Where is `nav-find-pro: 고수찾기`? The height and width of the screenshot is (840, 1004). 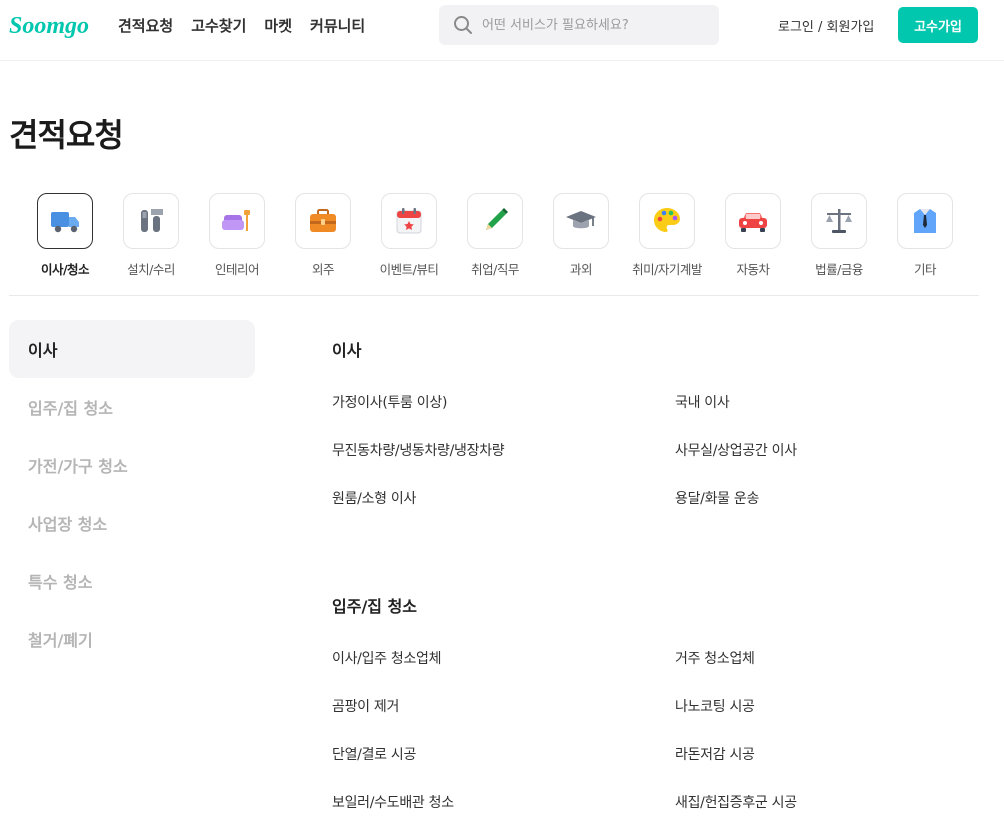 nav-find-pro: 고수찾기 is located at coordinates (218, 25).